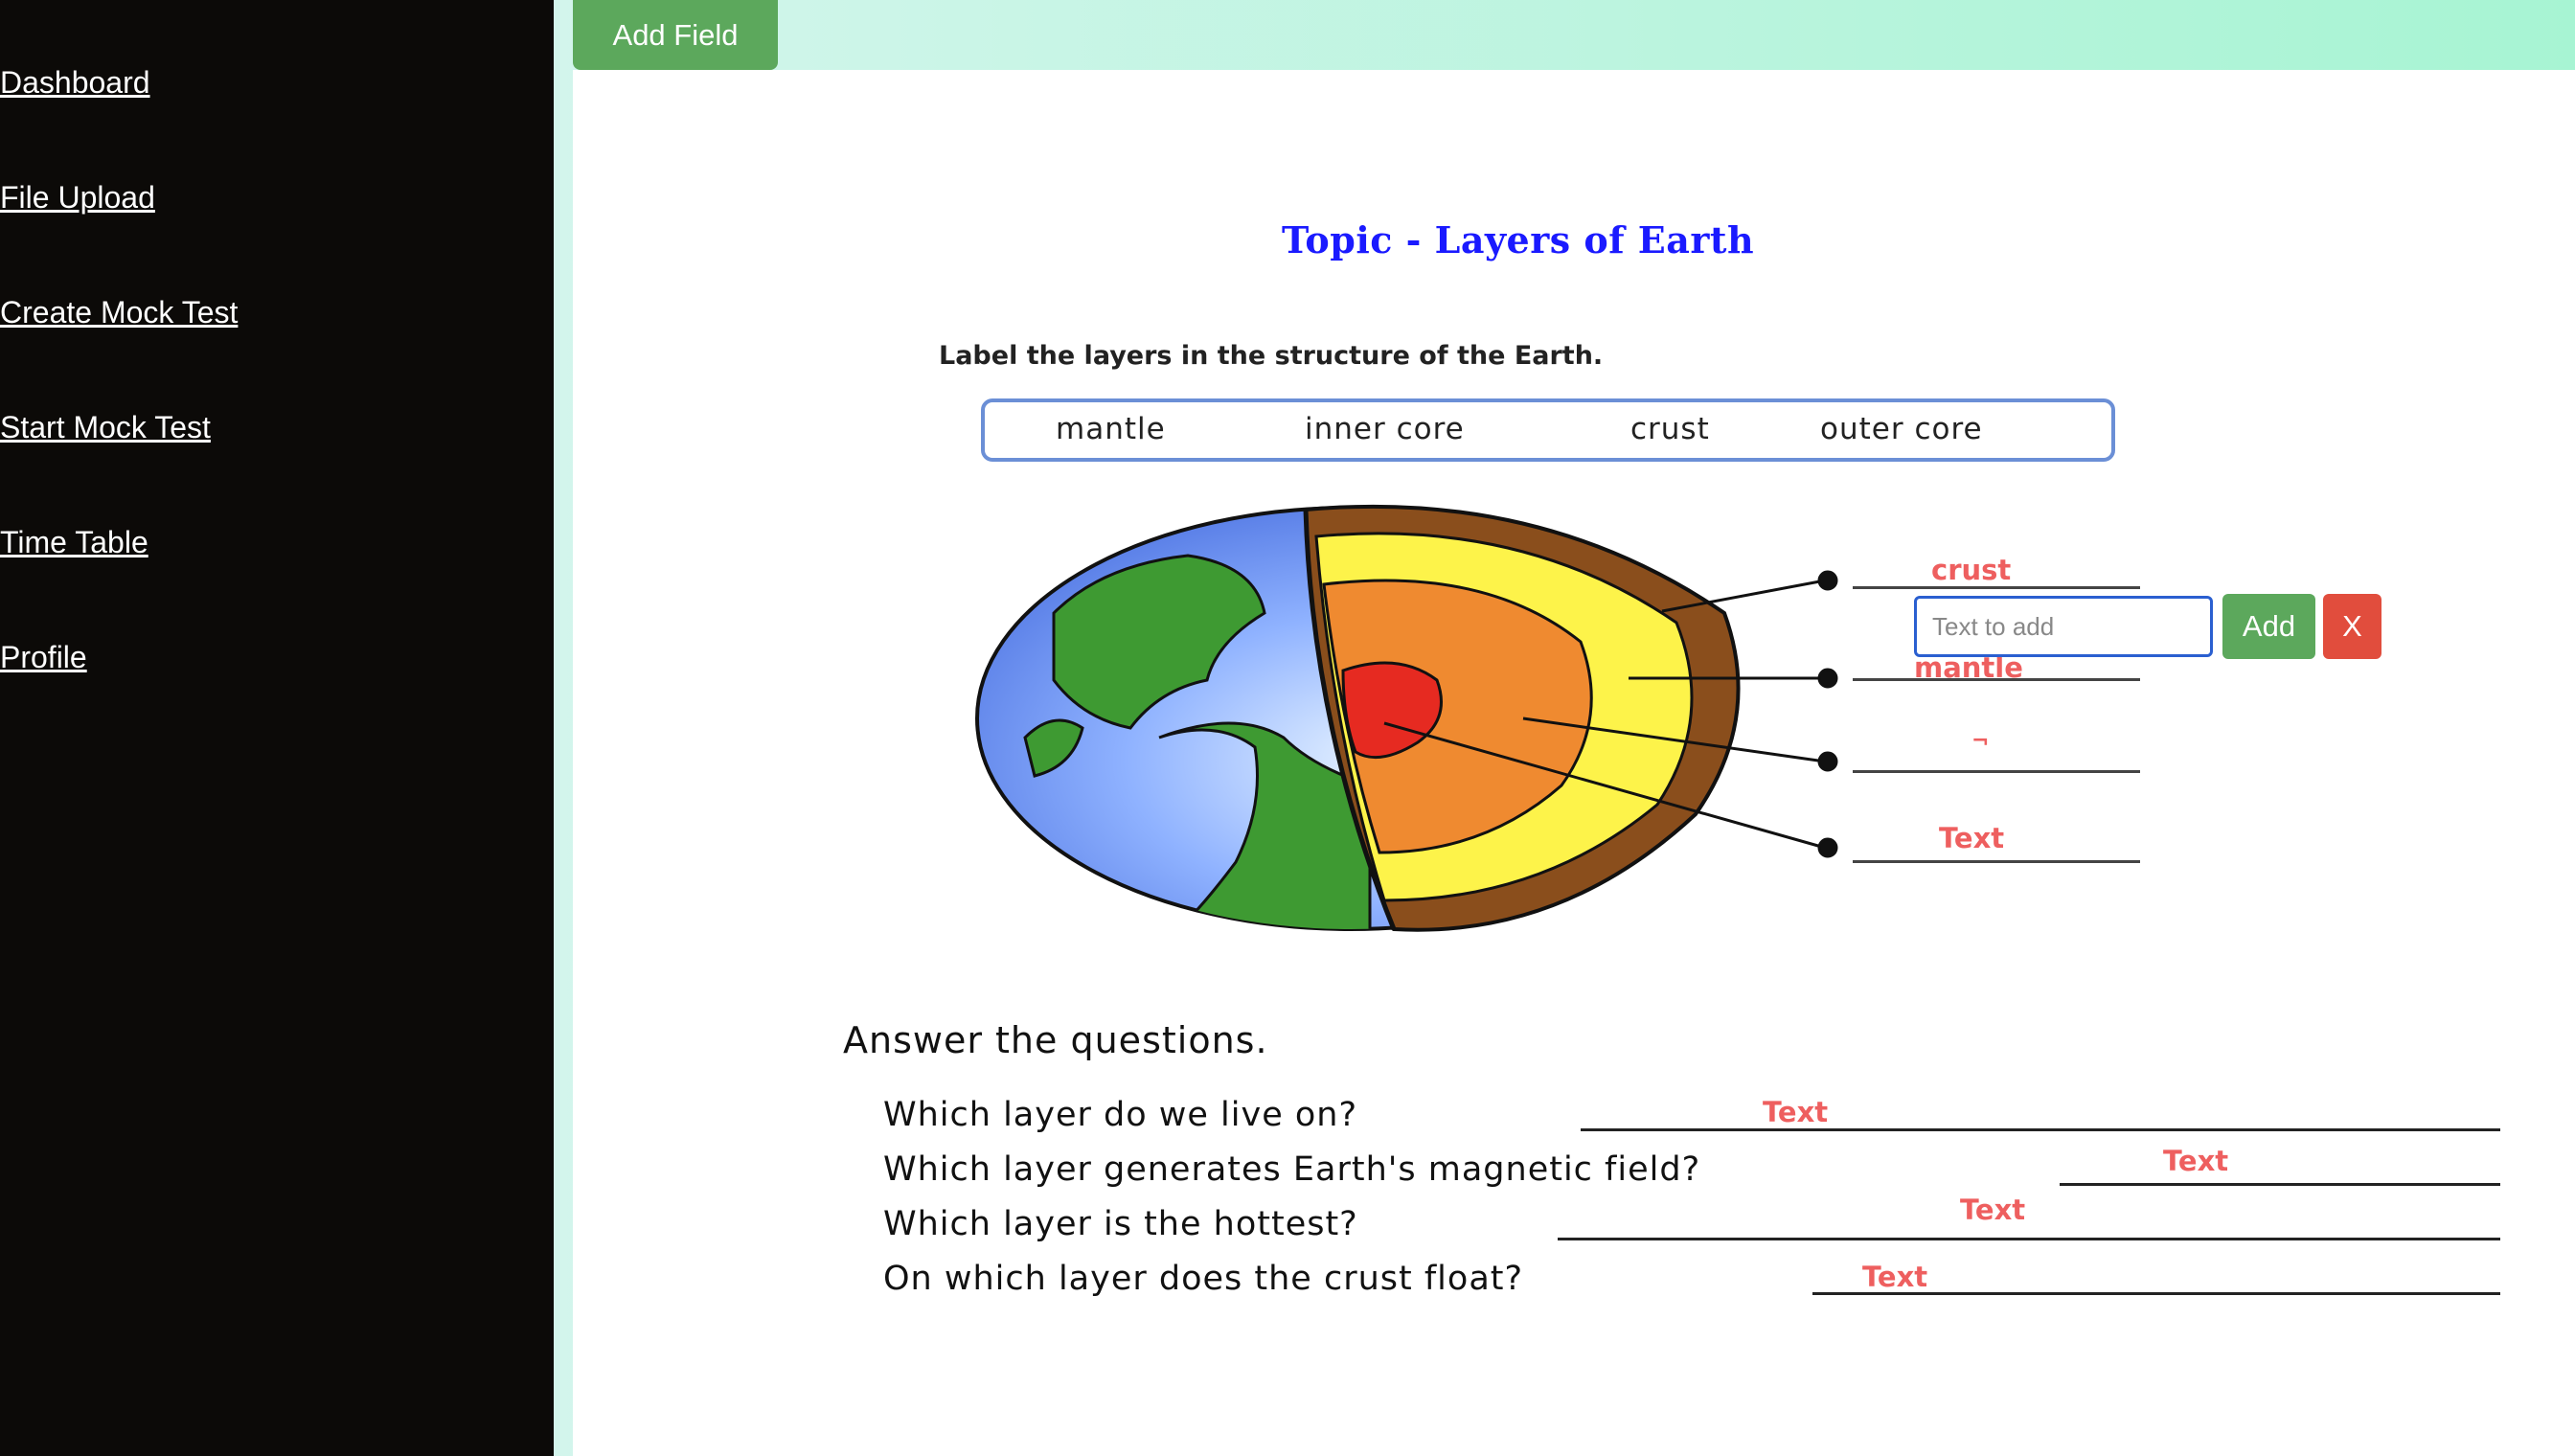 This screenshot has width=2575, height=1456. I want to click on nav-link-dashboard: Dashboard, so click(75, 83).